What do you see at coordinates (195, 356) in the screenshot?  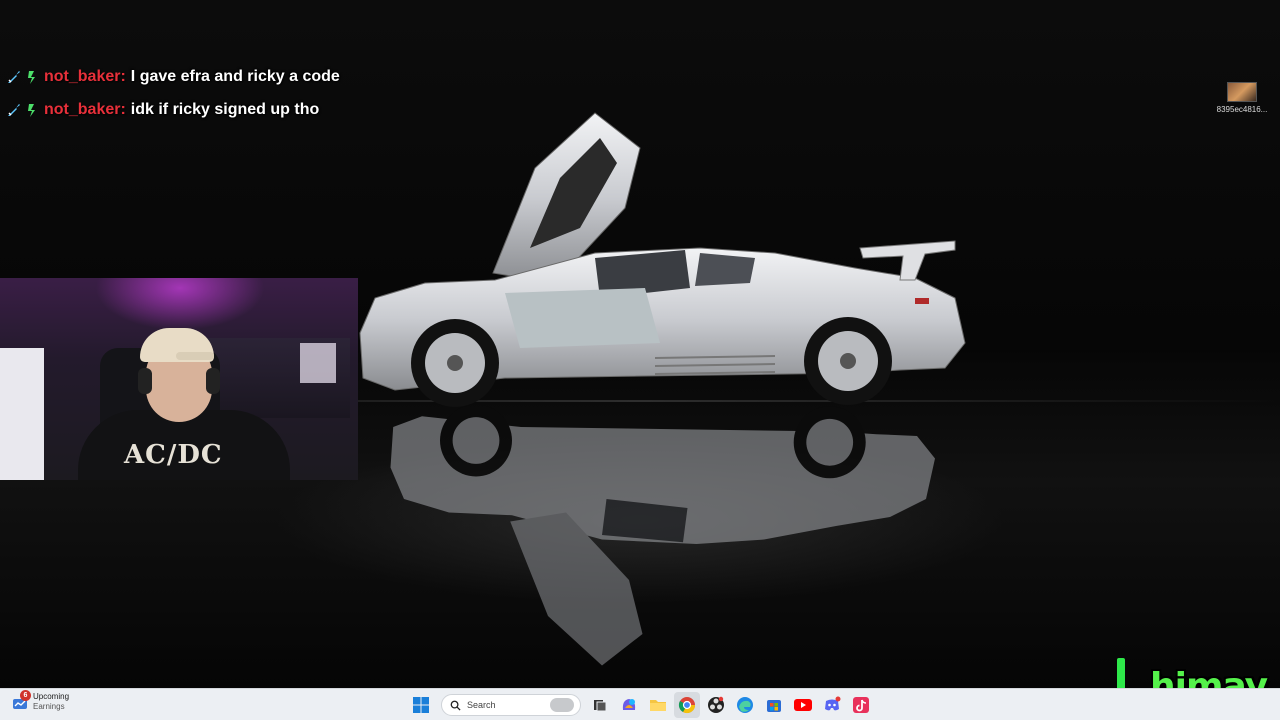 I see `person-cap-brim` at bounding box center [195, 356].